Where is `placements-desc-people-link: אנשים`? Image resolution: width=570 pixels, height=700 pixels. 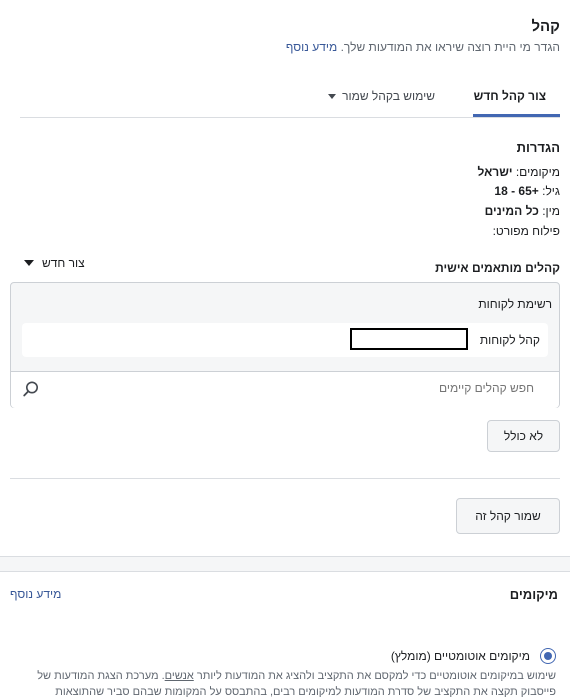 placements-desc-people-link: אנשים is located at coordinates (179, 676).